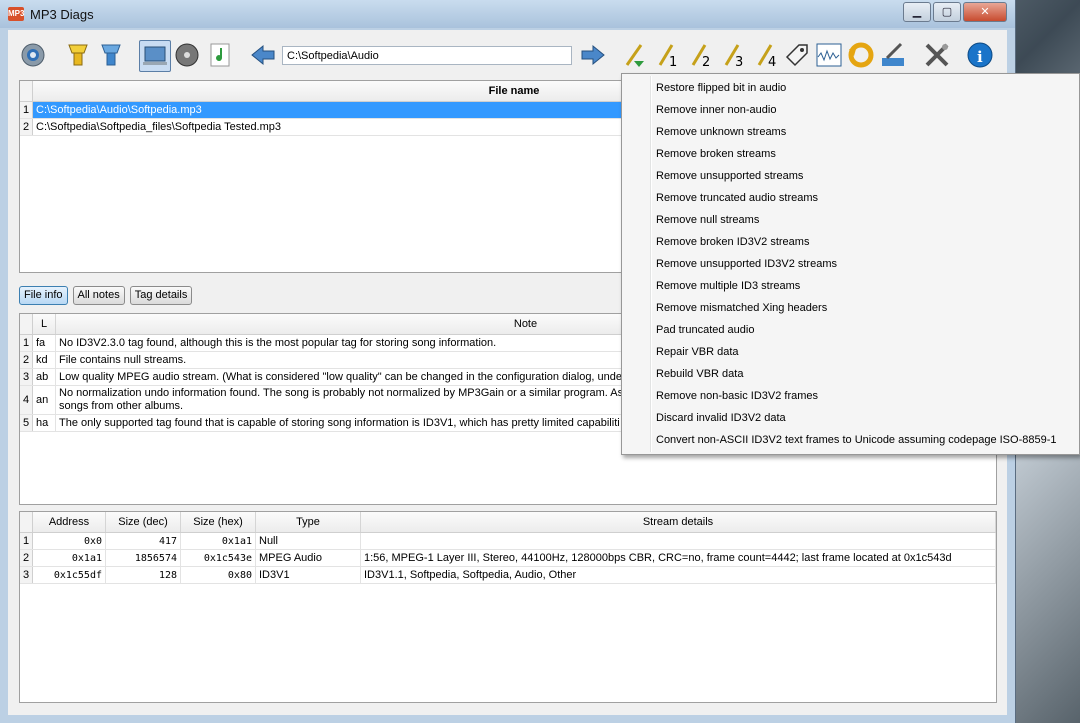 Image resolution: width=1080 pixels, height=723 pixels. I want to click on note-level: fa, so click(44, 343).